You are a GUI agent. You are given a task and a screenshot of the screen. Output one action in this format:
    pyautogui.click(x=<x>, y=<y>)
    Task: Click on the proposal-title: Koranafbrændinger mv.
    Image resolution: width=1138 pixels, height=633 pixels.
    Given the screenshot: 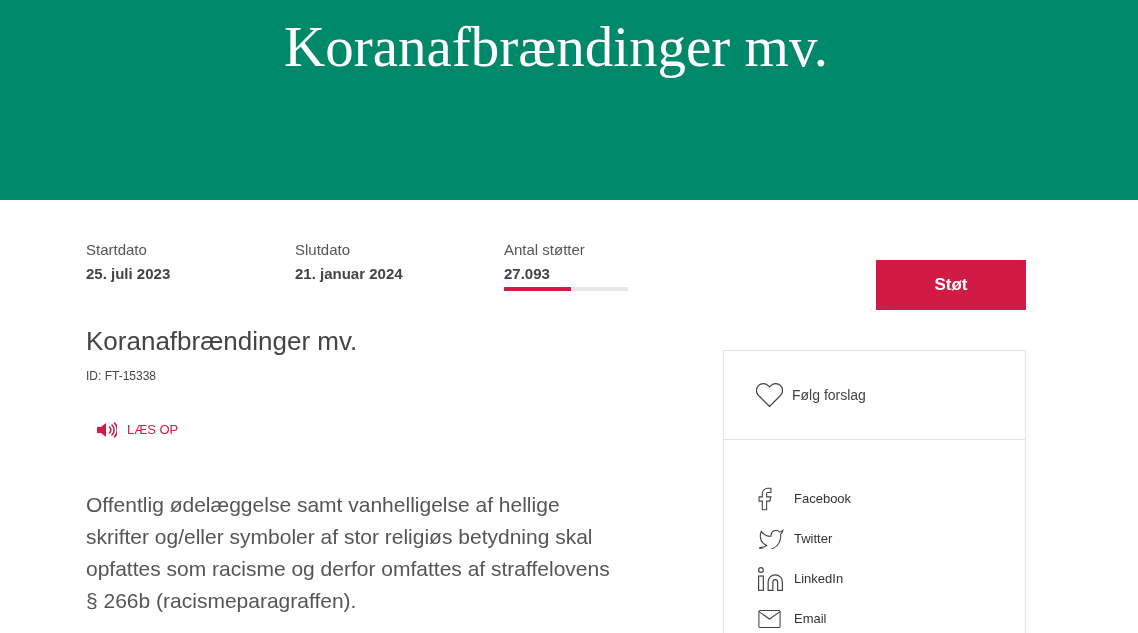 What is the action you would take?
    pyautogui.click(x=222, y=341)
    